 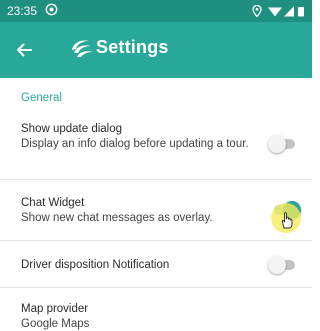 What do you see at coordinates (55, 324) in the screenshot?
I see `setting-value: Google Maps` at bounding box center [55, 324].